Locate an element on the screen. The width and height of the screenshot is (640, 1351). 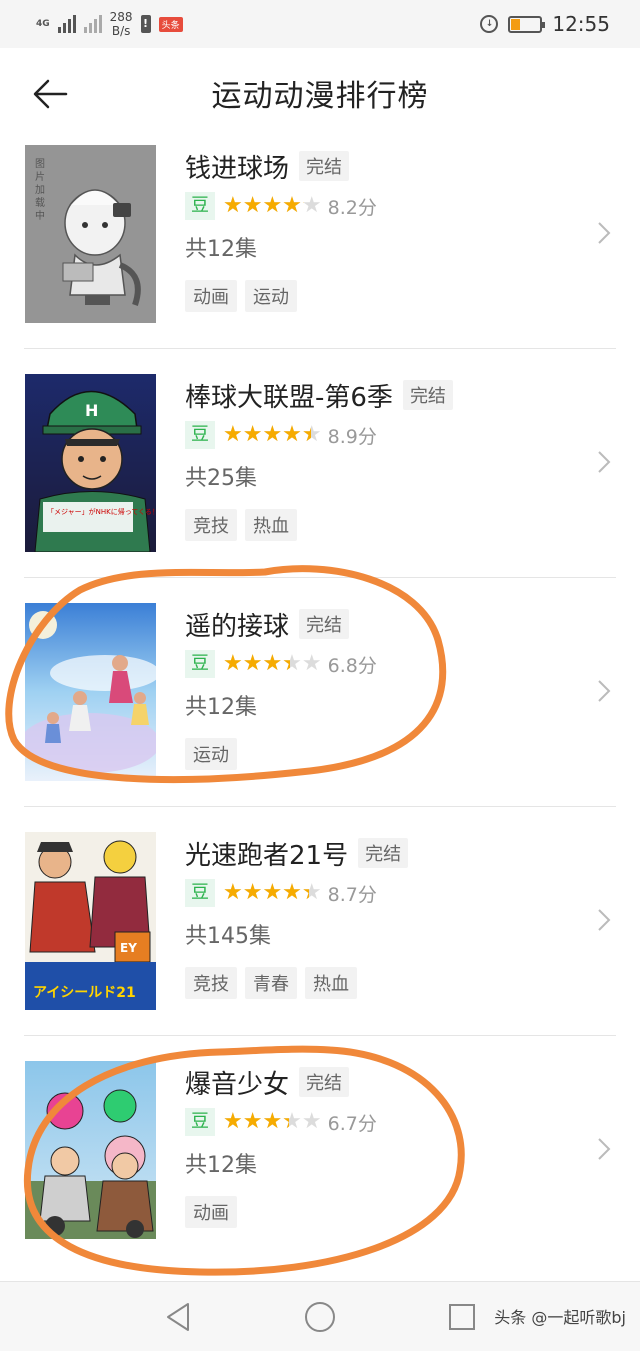
system-nav-bar: 头条 @一起听歌bj is located at coordinates (320, 1316).